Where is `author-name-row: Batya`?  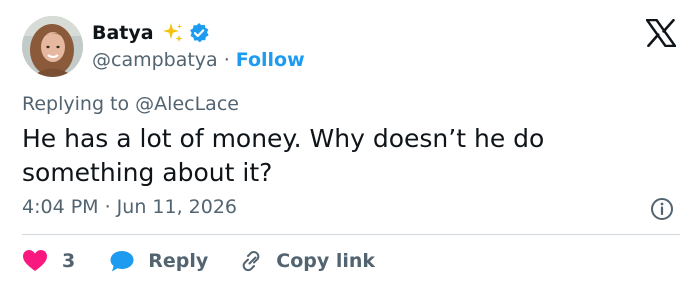 author-name-row: Batya is located at coordinates (151, 33).